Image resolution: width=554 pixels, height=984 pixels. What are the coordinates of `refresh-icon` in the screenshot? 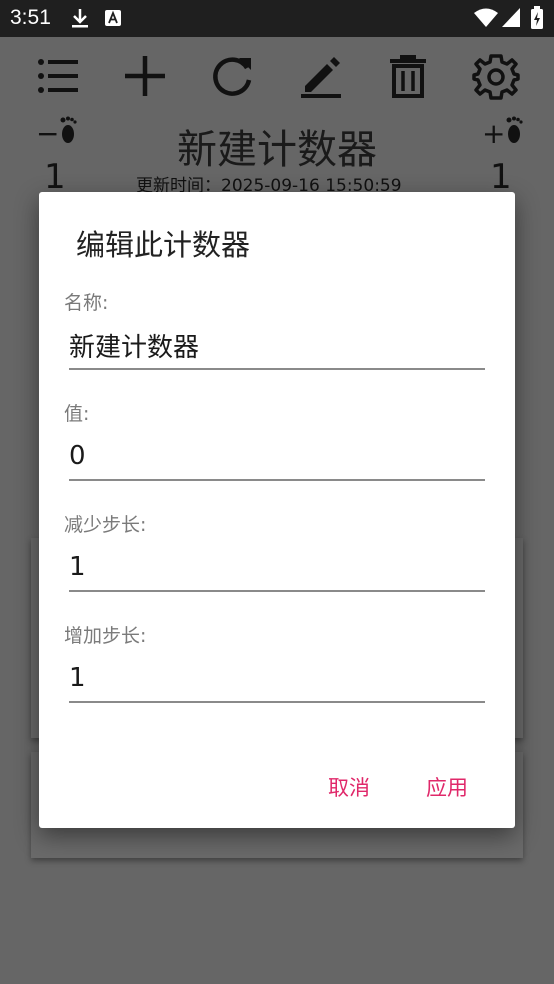 It's located at (233, 76).